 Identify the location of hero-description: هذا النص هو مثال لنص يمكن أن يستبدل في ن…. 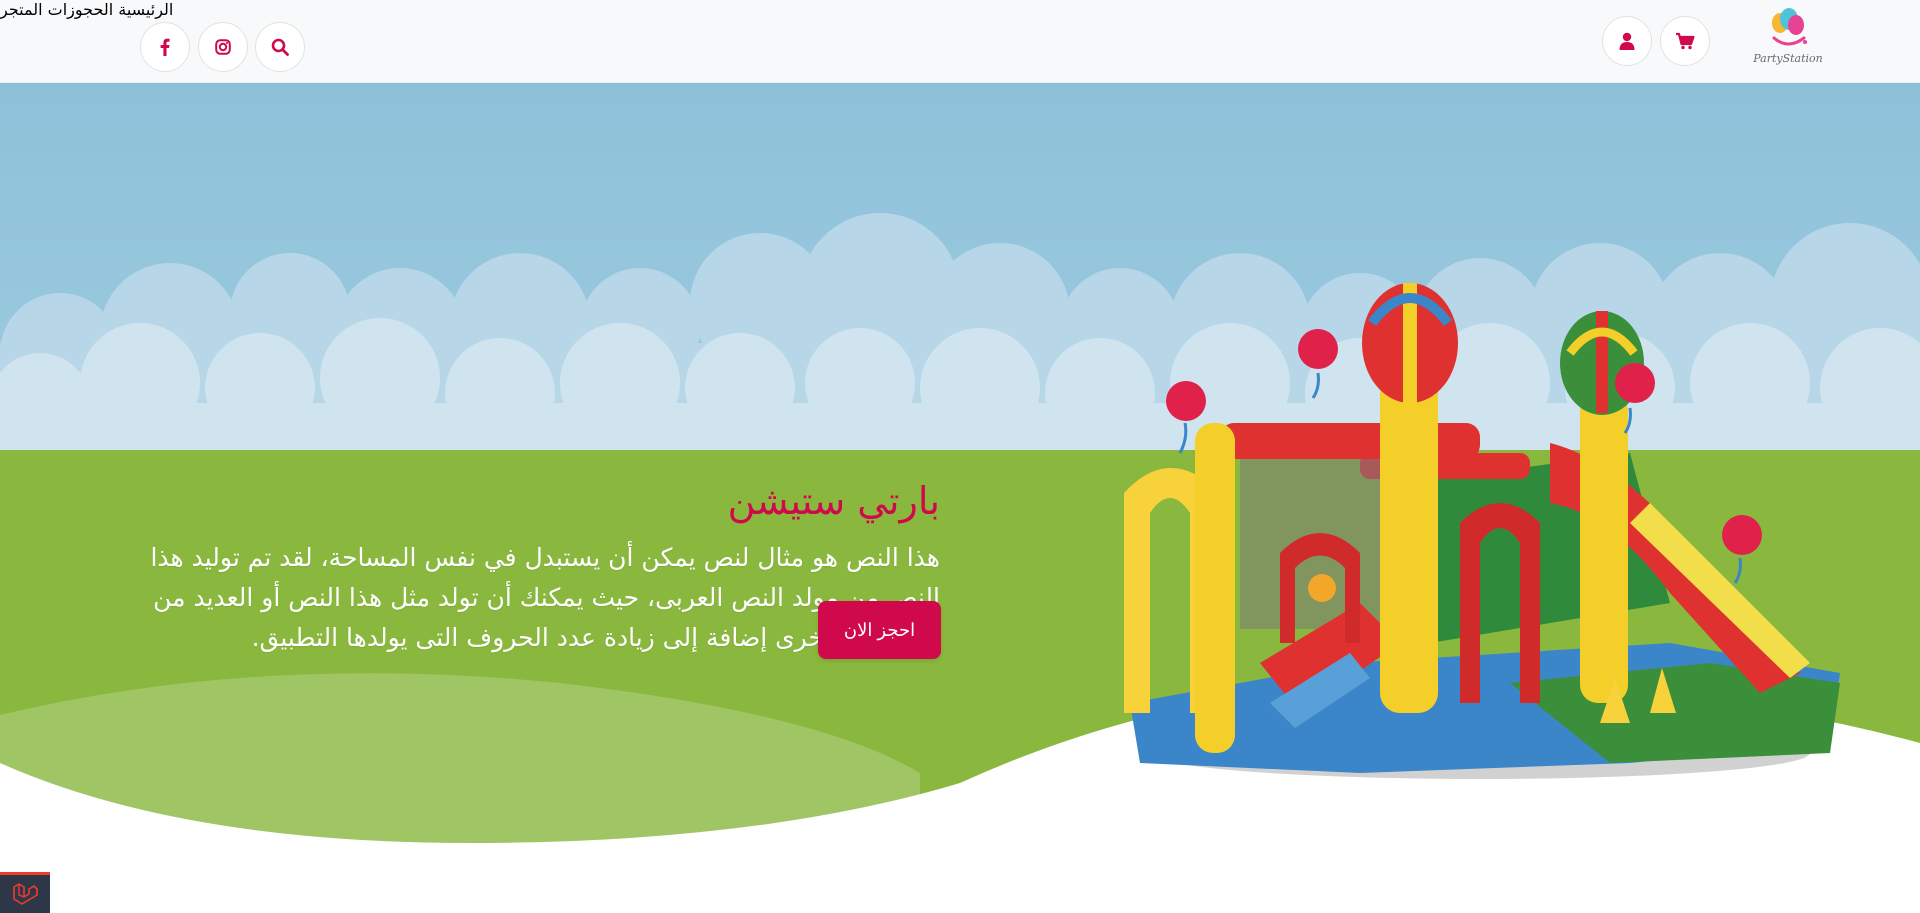
(545, 597).